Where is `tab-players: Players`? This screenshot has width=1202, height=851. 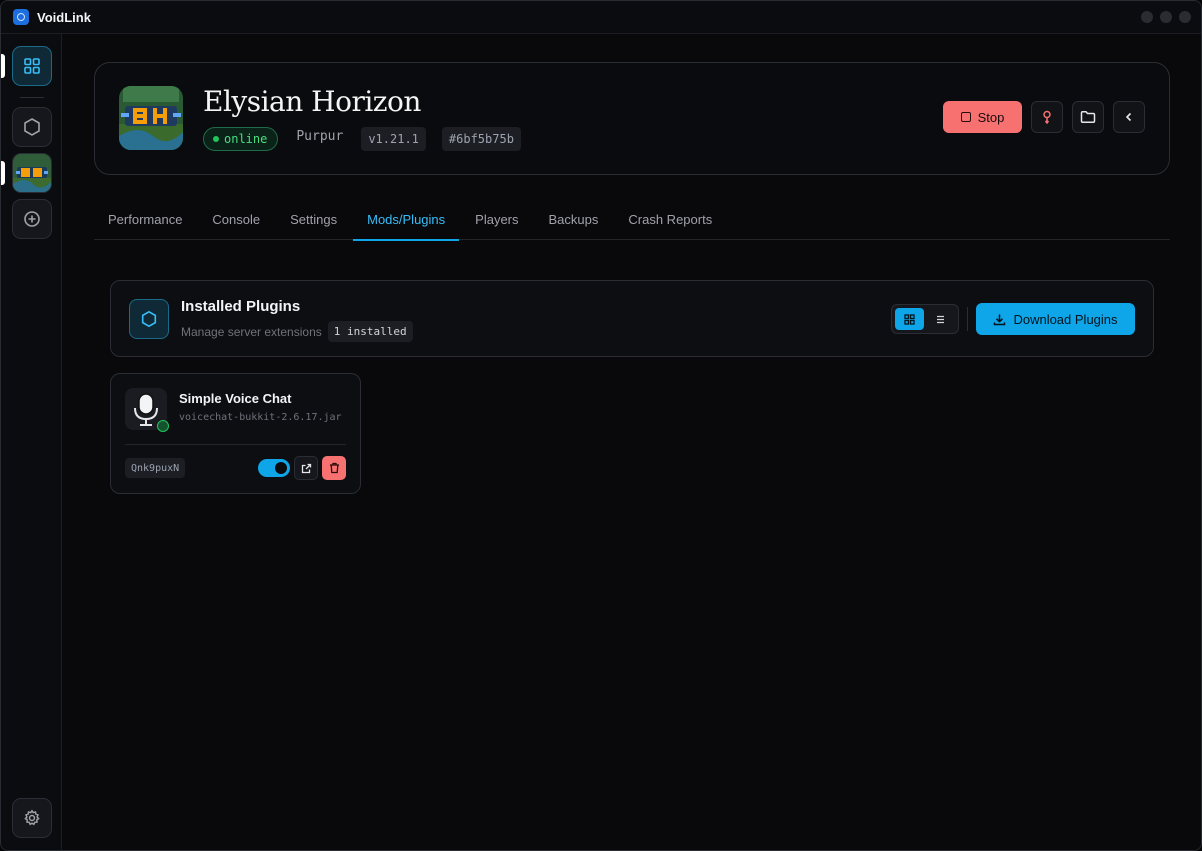 tab-players: Players is located at coordinates (496, 219).